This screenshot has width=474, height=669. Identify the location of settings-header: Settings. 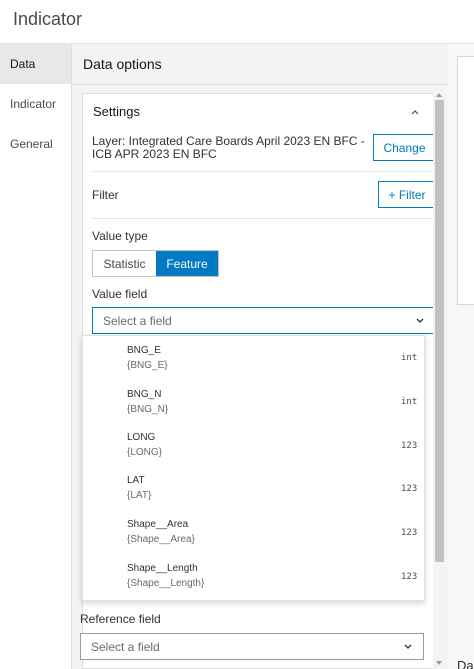
(258, 111).